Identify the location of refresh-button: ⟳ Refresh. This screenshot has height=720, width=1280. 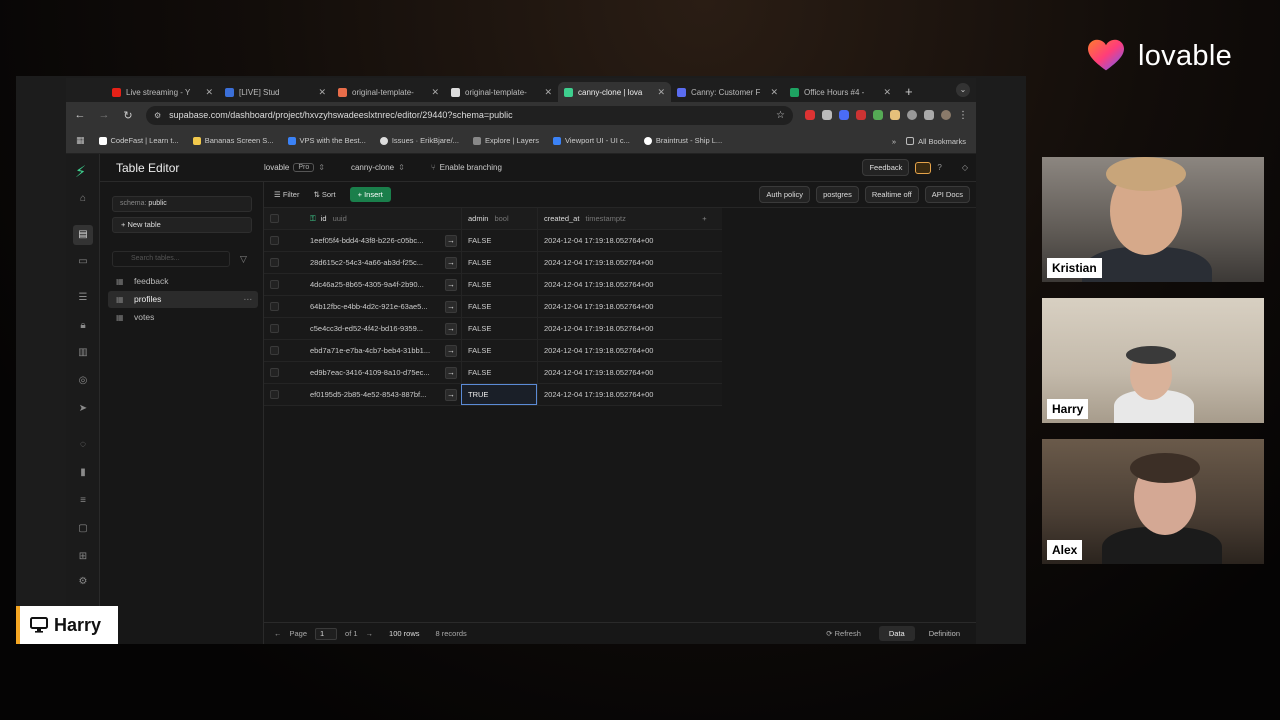
(843, 633).